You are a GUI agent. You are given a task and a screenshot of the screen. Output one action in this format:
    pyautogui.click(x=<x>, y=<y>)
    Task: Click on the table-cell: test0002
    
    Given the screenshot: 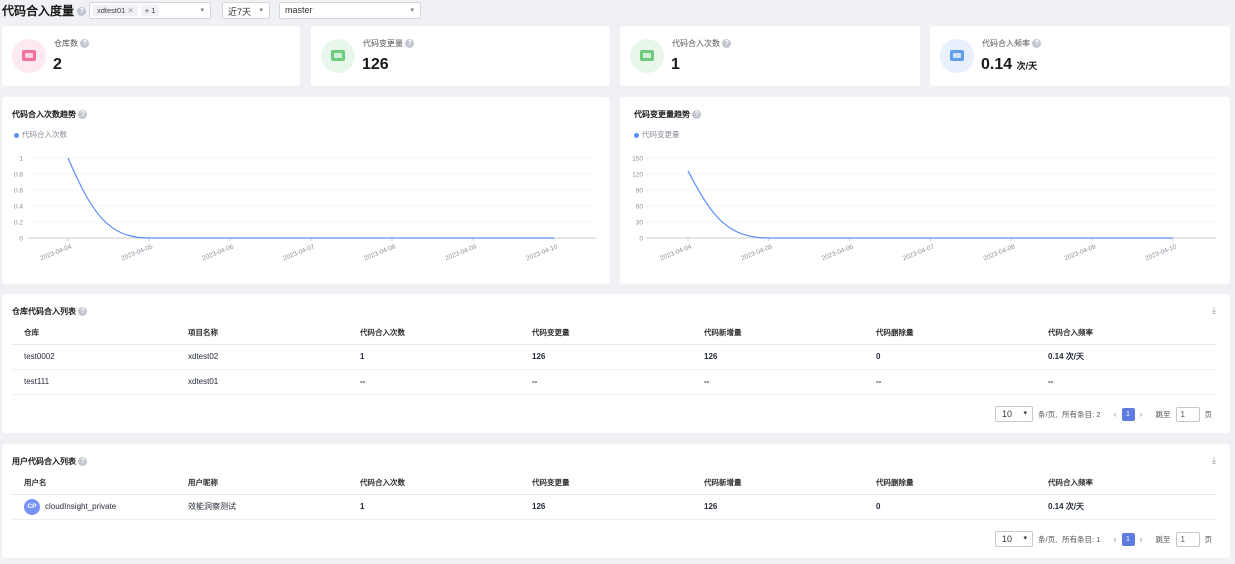 What is the action you would take?
    pyautogui.click(x=94, y=357)
    